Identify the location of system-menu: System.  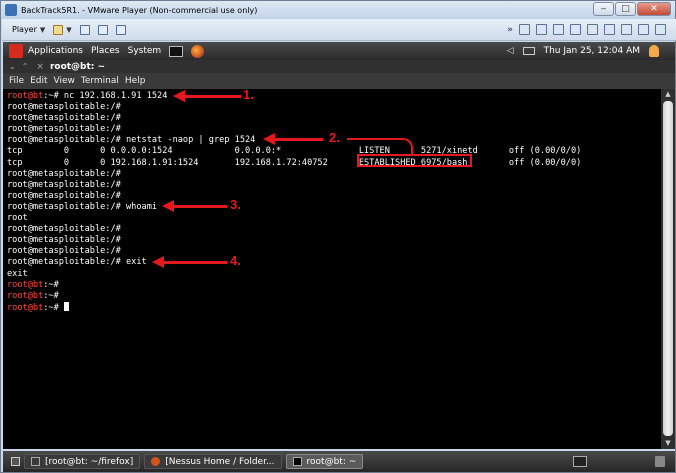
(145, 51).